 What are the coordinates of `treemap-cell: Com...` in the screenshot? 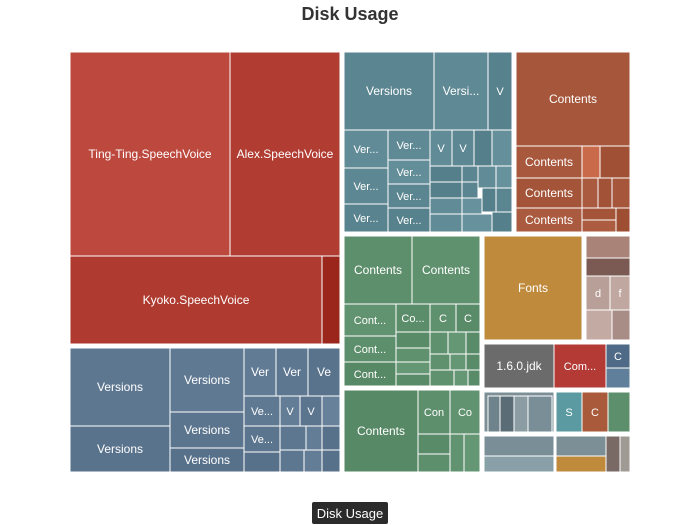 It's located at (580, 366).